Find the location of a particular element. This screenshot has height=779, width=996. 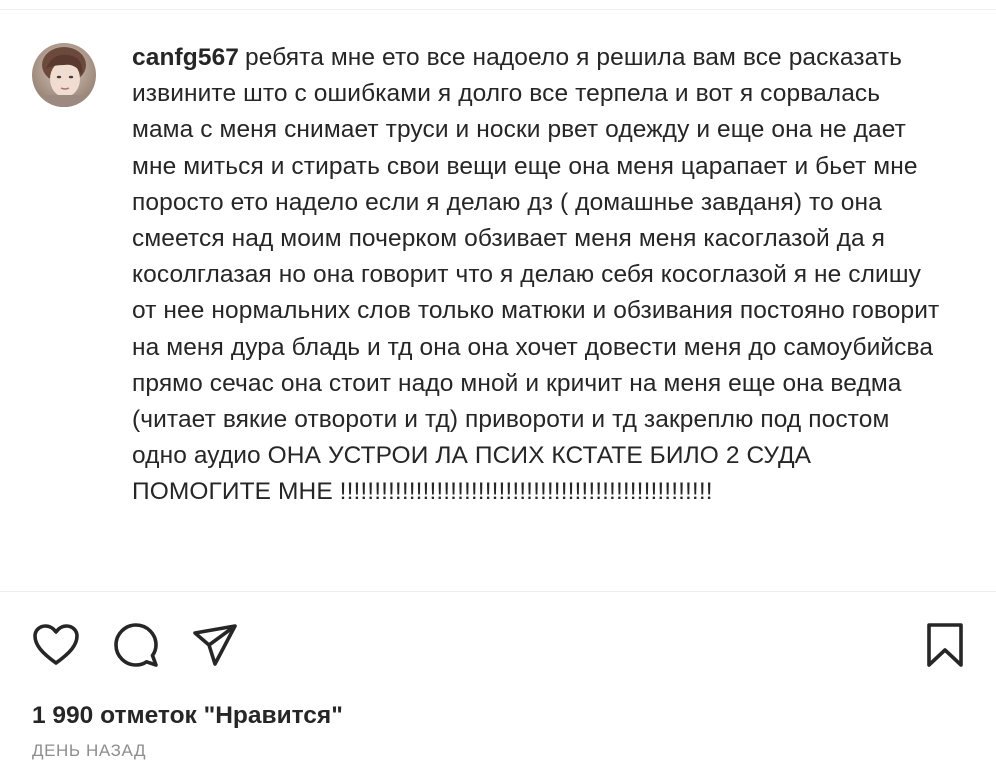

avatar-image is located at coordinates (64, 75).